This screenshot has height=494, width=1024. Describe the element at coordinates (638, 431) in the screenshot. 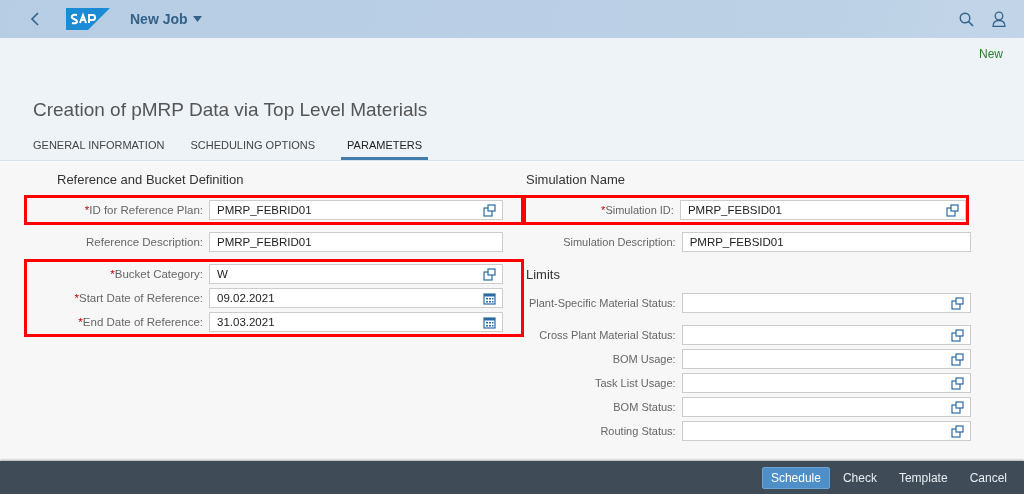

I see `field-label: Routing Status:` at that location.